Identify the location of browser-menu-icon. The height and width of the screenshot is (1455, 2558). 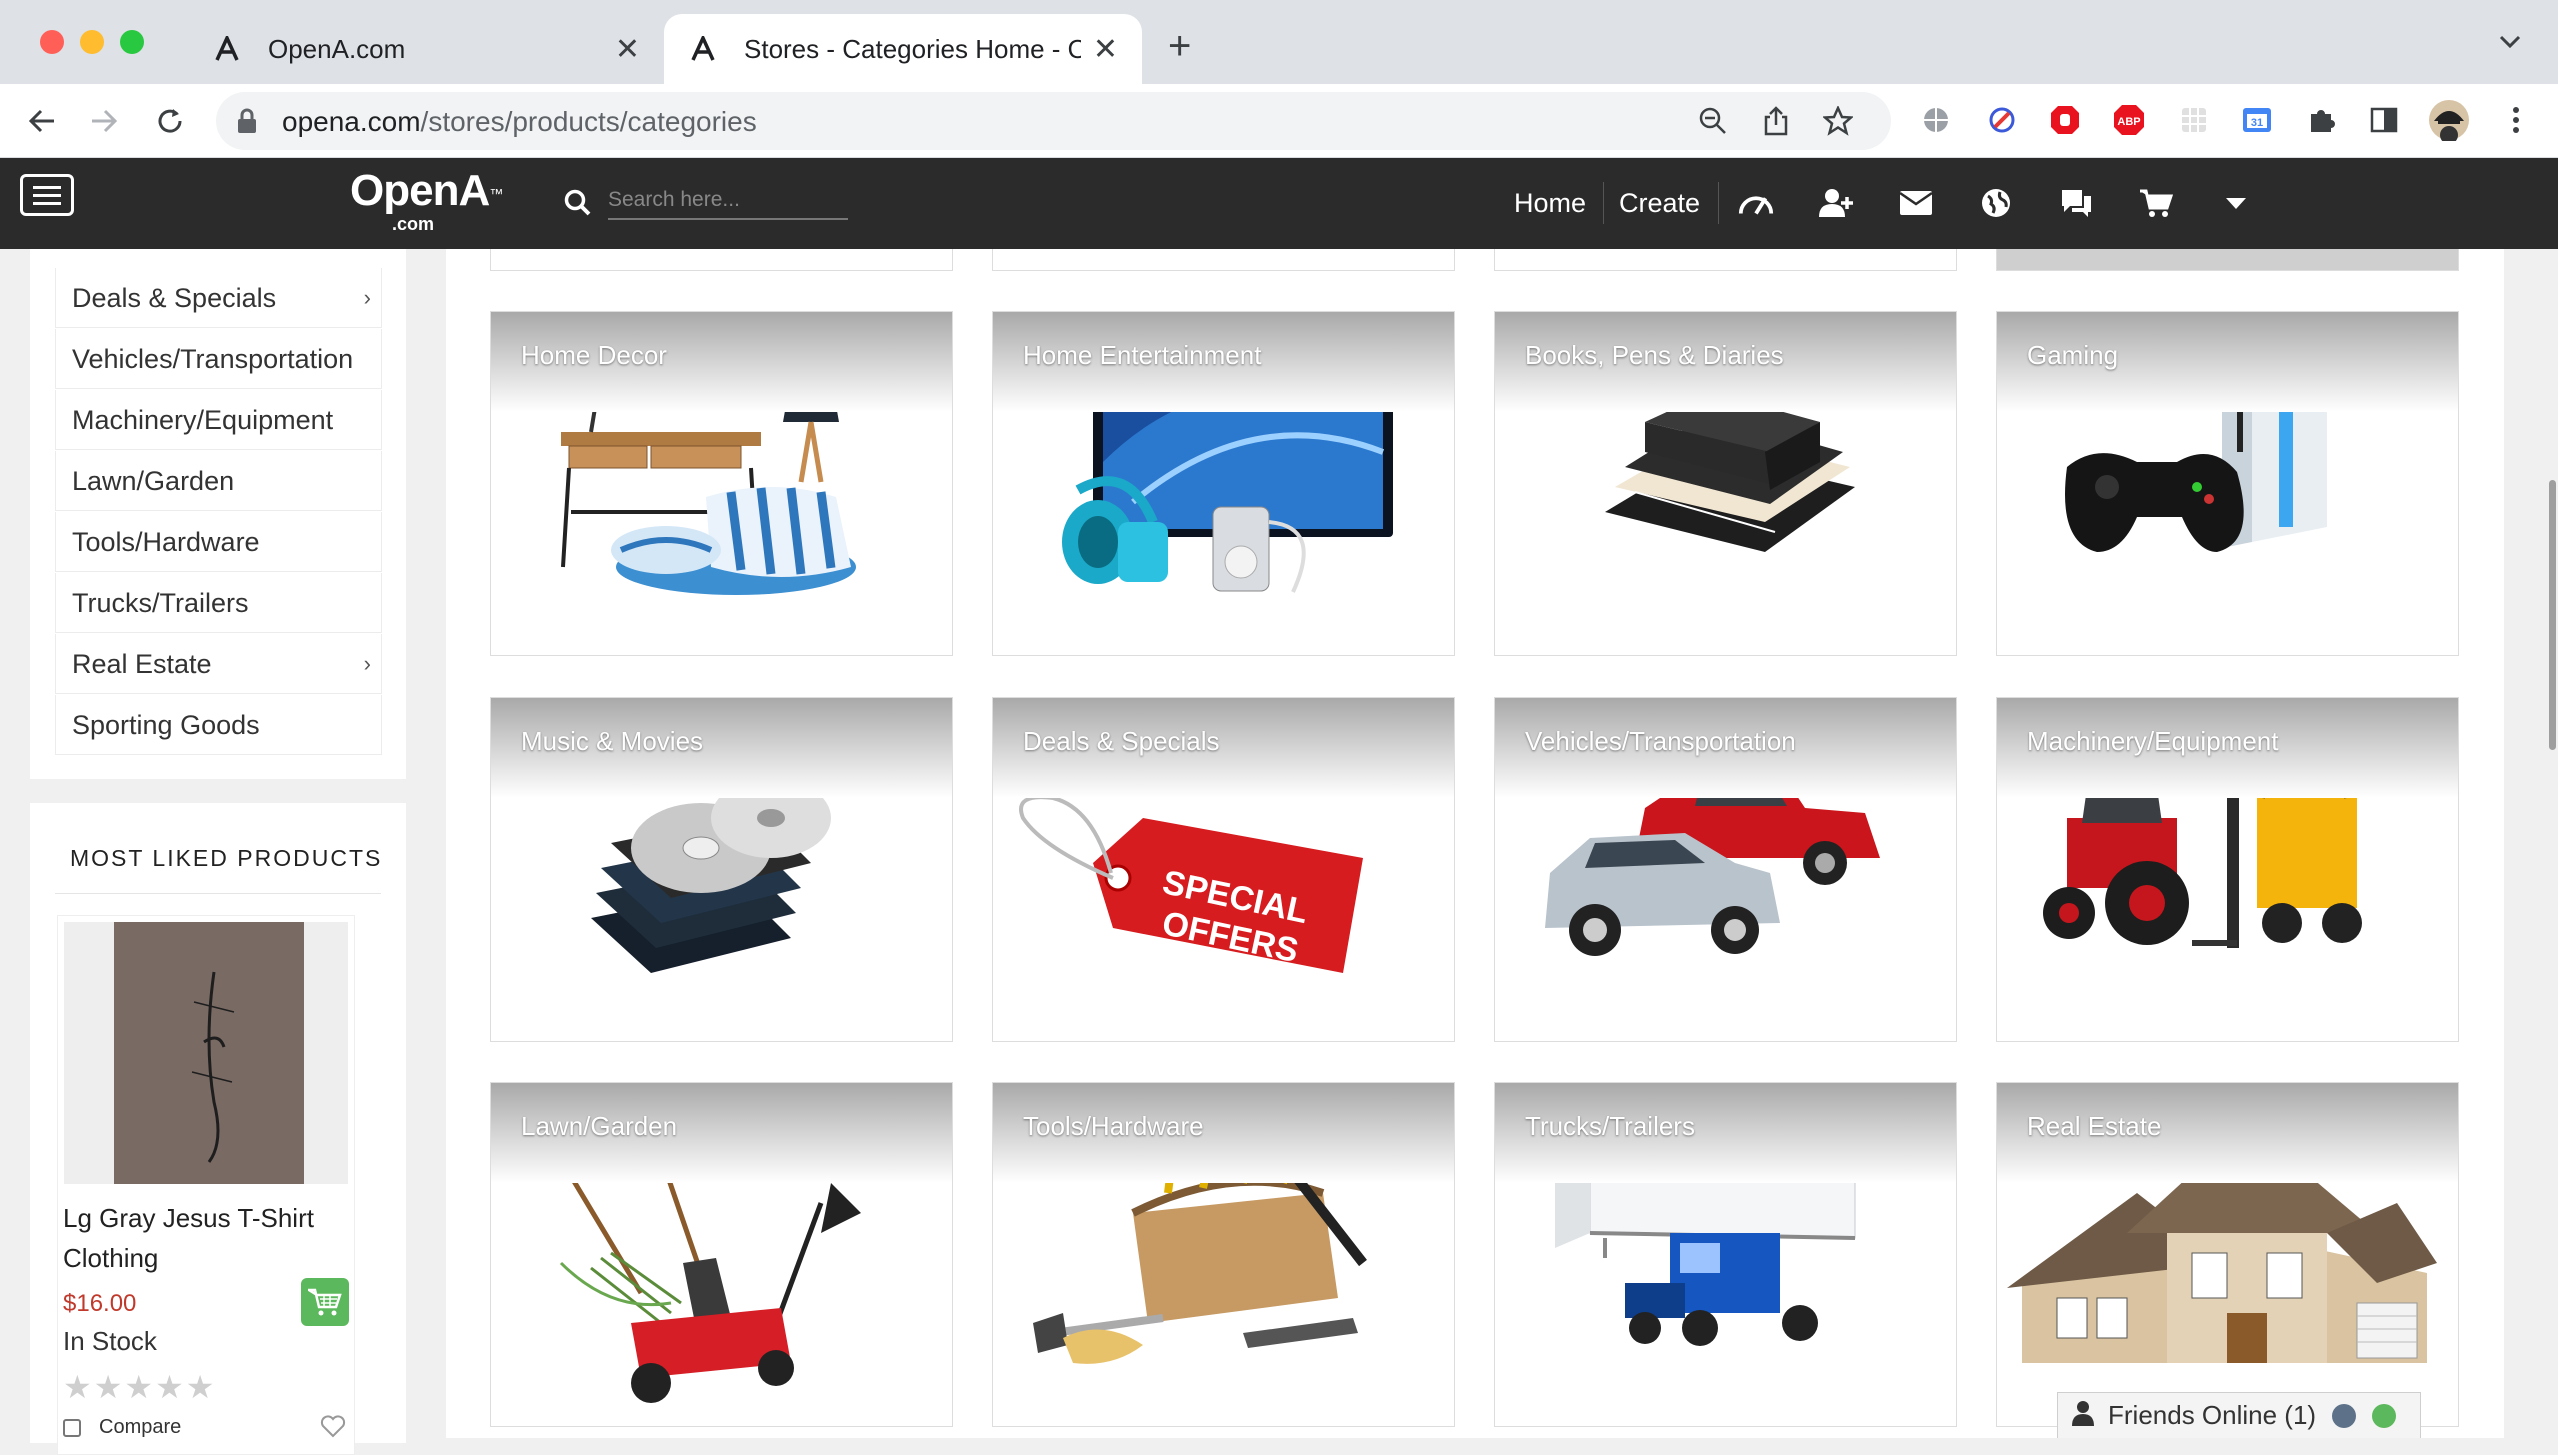
(2516, 120).